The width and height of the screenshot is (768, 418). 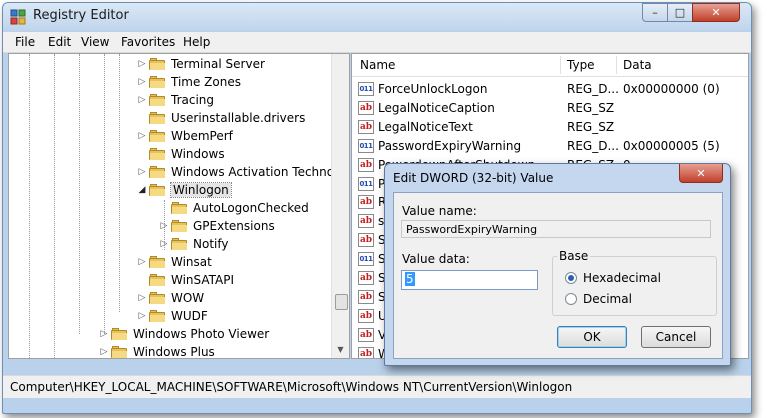 I want to click on tree-item: ▷ Tracing, so click(x=175, y=100).